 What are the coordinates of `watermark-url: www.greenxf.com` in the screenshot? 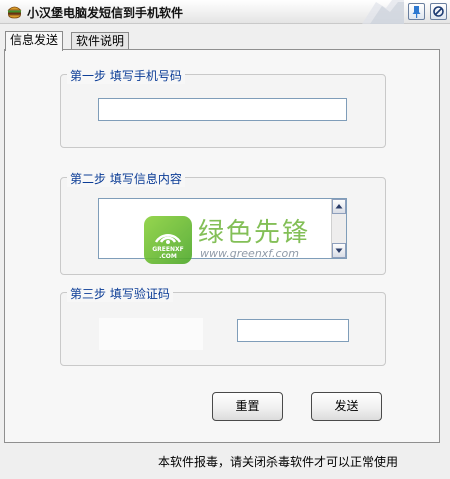 It's located at (249, 253).